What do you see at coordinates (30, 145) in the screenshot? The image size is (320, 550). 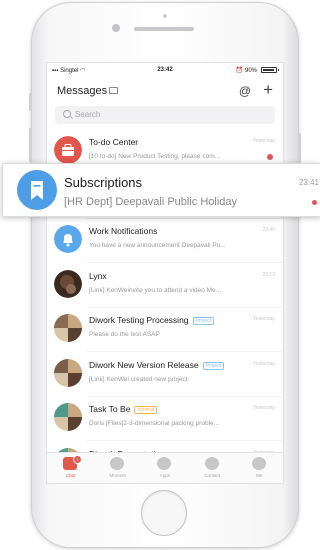 I see `volume-up-button` at bounding box center [30, 145].